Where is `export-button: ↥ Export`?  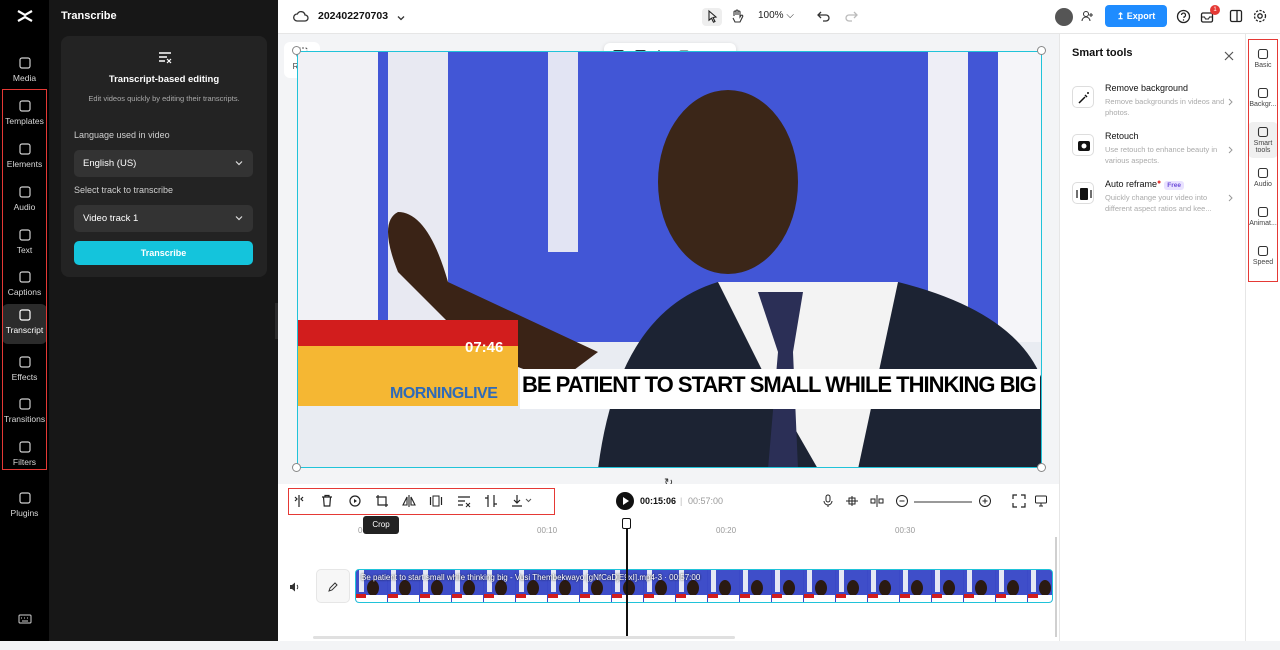
export-button: ↥ Export is located at coordinates (1136, 16).